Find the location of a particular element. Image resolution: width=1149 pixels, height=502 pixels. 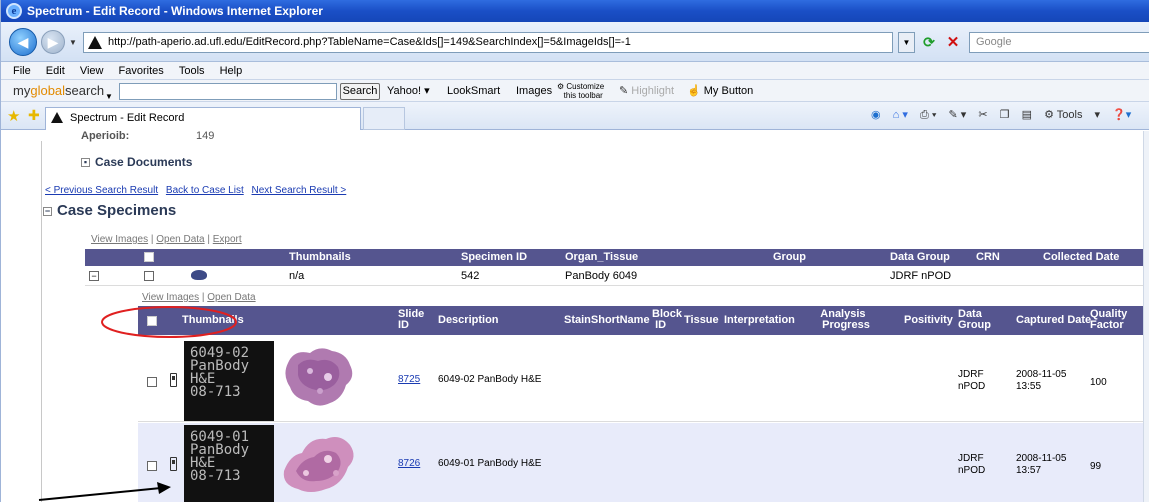

slide-label-image: 6049-01 PanBody H&E 08-713 is located at coordinates (229, 463).